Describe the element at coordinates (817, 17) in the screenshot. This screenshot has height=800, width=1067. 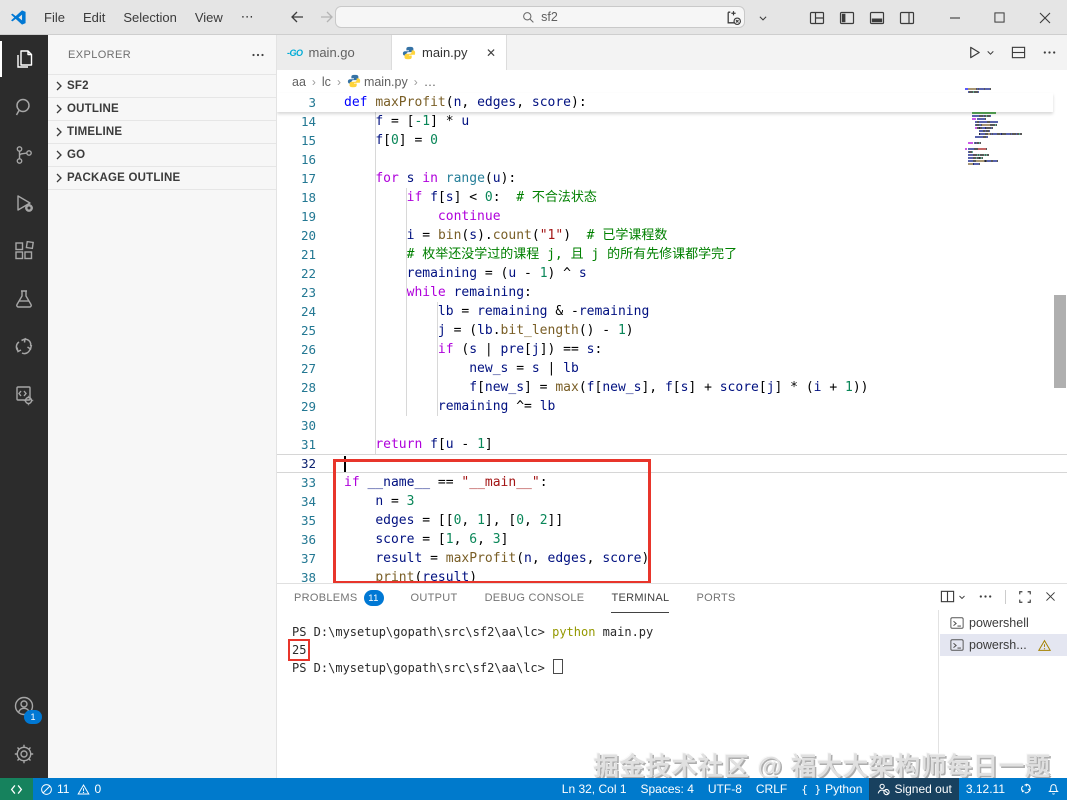
I see `customize-layout-icon` at that location.